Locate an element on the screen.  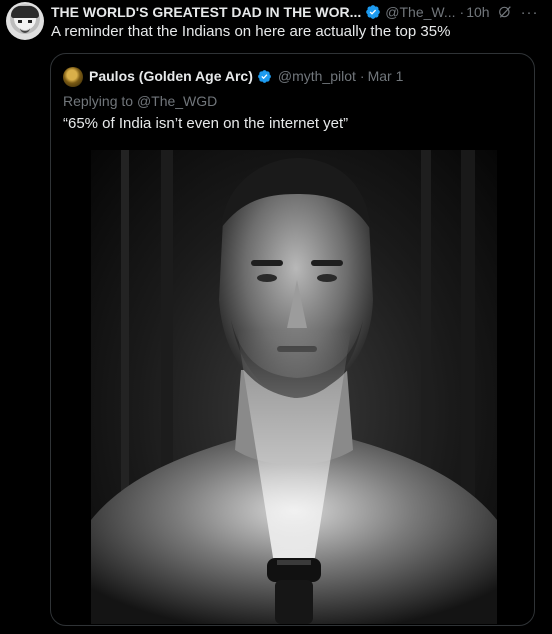
author-avatar is located at coordinates (25, 21).